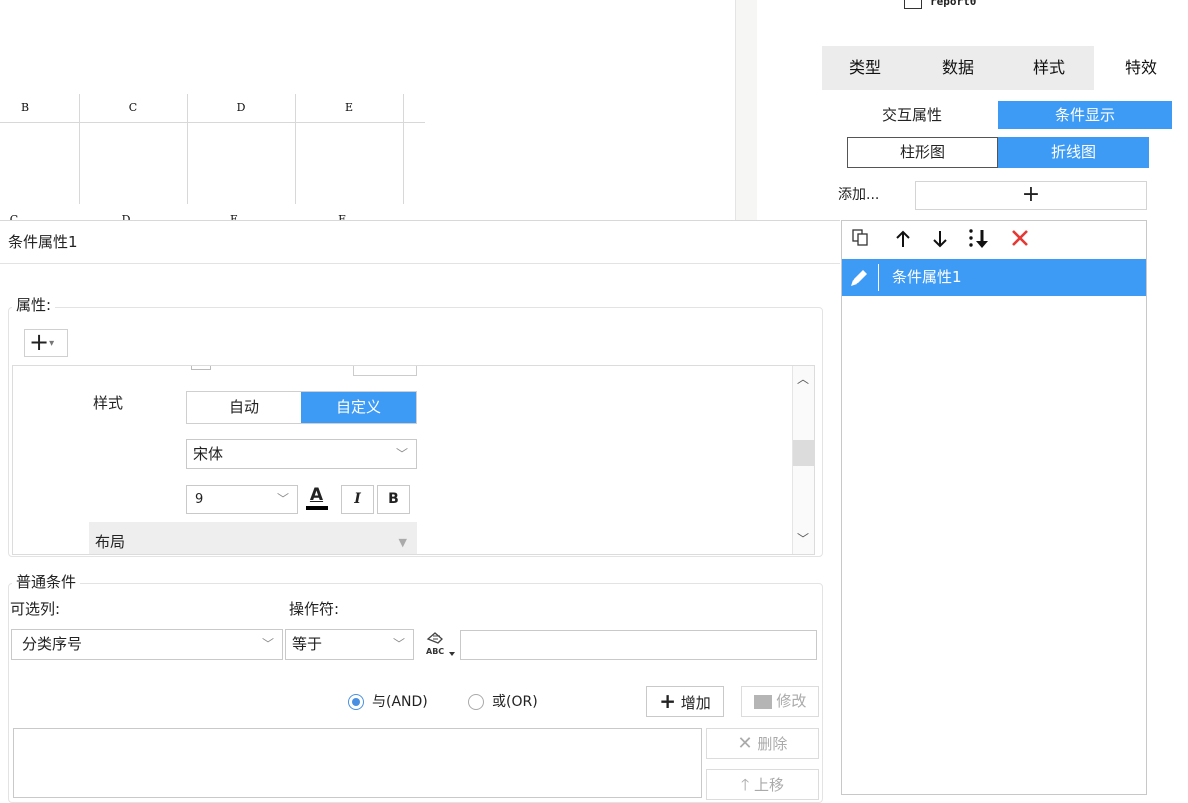 The height and width of the screenshot is (803, 1188). What do you see at coordinates (385, 371) in the screenshot?
I see `clipped-input` at bounding box center [385, 371].